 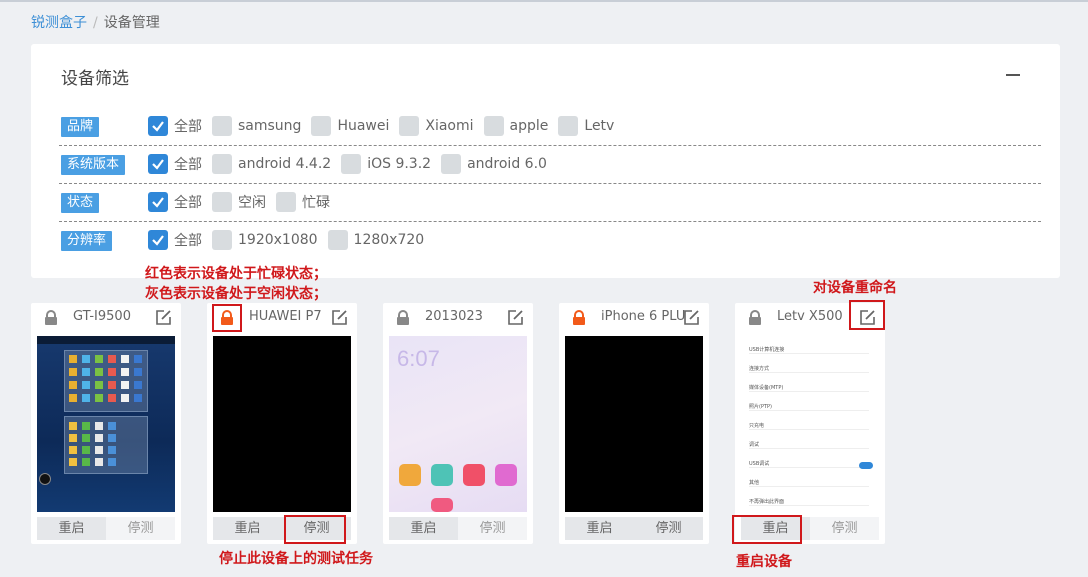 What do you see at coordinates (102, 316) in the screenshot?
I see `device-name: GT-I9500` at bounding box center [102, 316].